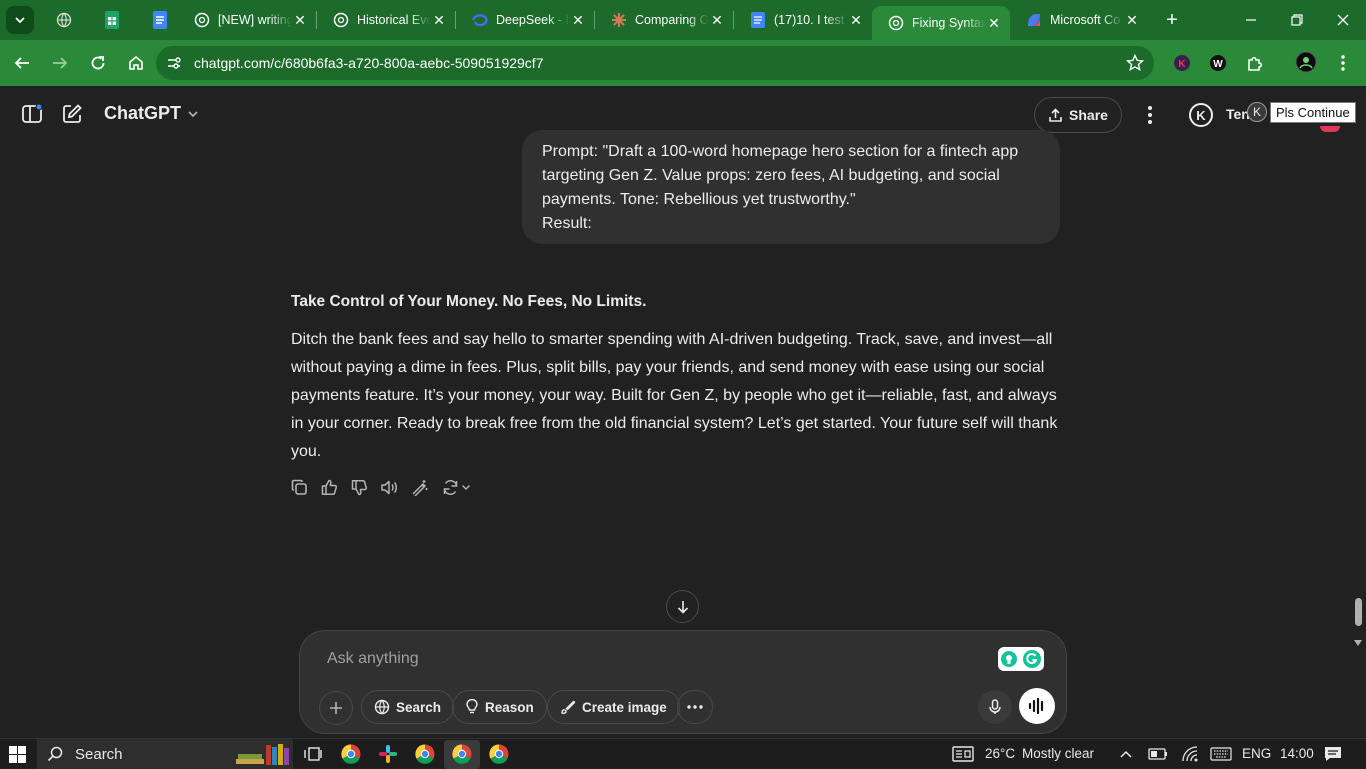  Describe the element at coordinates (32, 114) in the screenshot. I see `sidebar-toggle-button` at that location.